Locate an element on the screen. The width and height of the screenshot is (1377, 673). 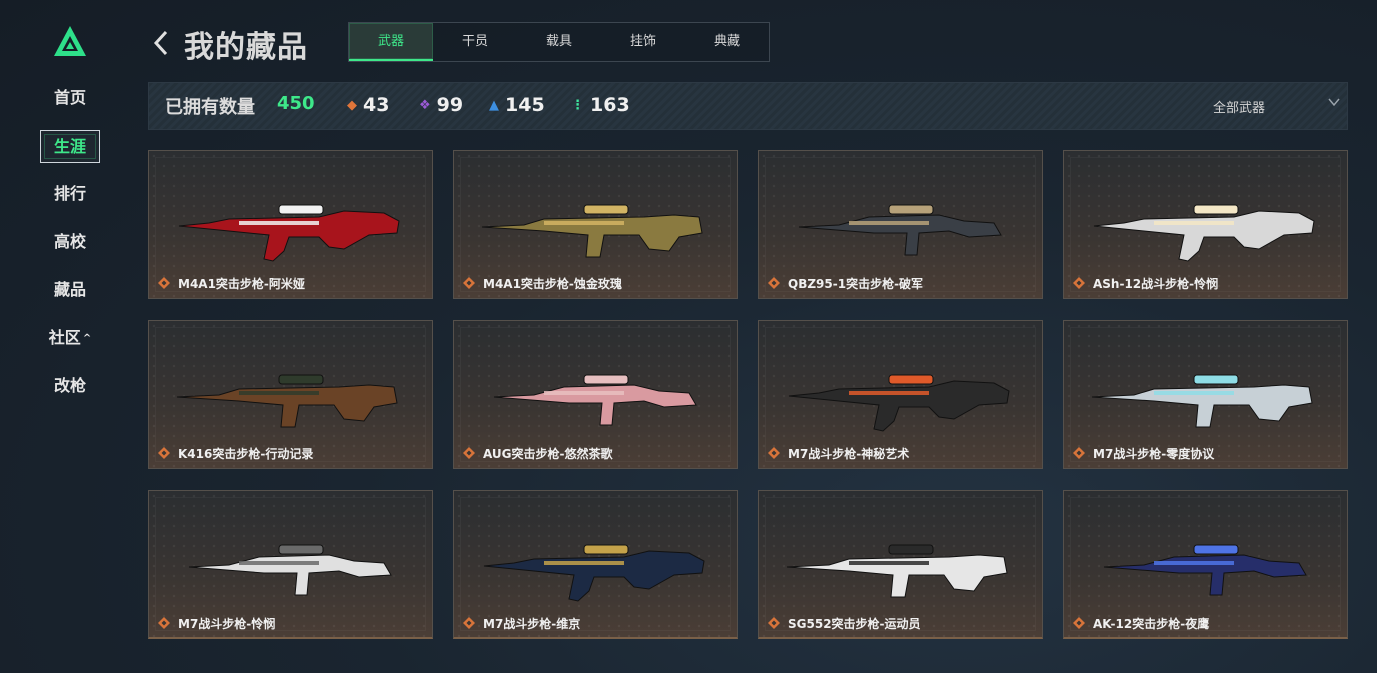
weapon-filter-dropdown: 全部武器 is located at coordinates (1278, 106).